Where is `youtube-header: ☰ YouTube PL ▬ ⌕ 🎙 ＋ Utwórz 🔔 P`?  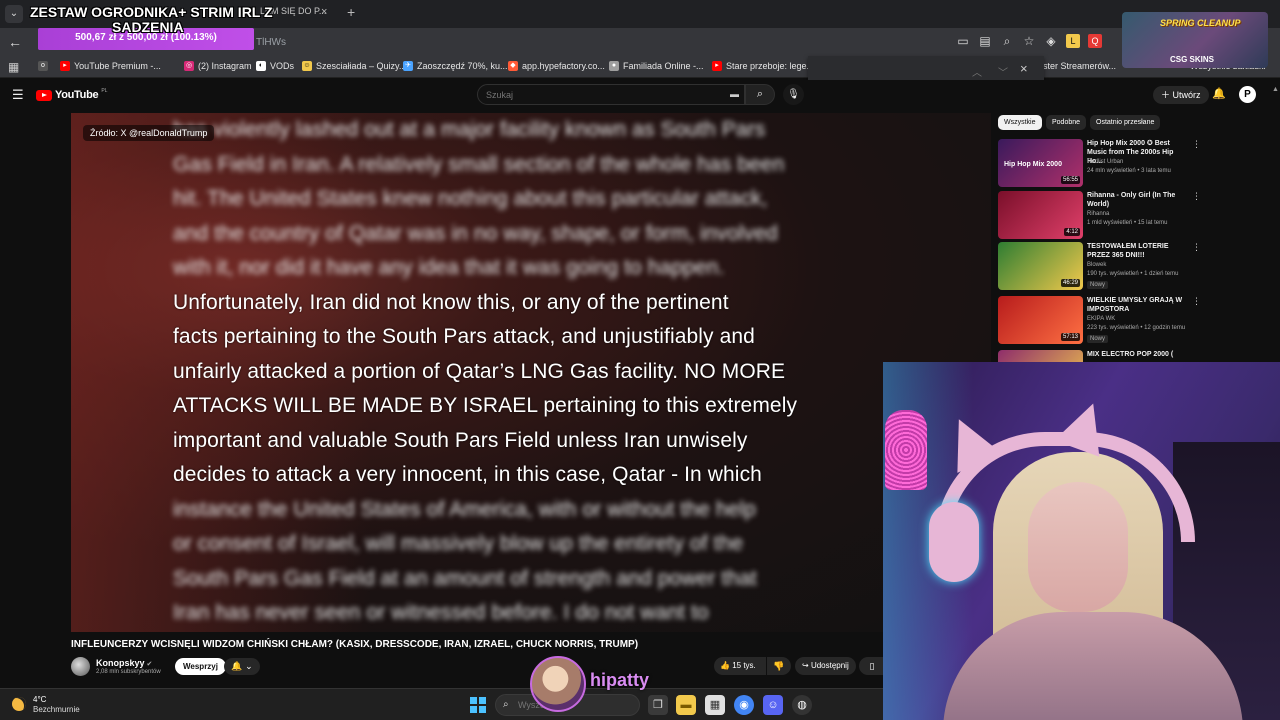
youtube-header: ☰ YouTube PL ▬ ⌕ 🎙 ＋ Utwórz 🔔 P is located at coordinates (640, 96).